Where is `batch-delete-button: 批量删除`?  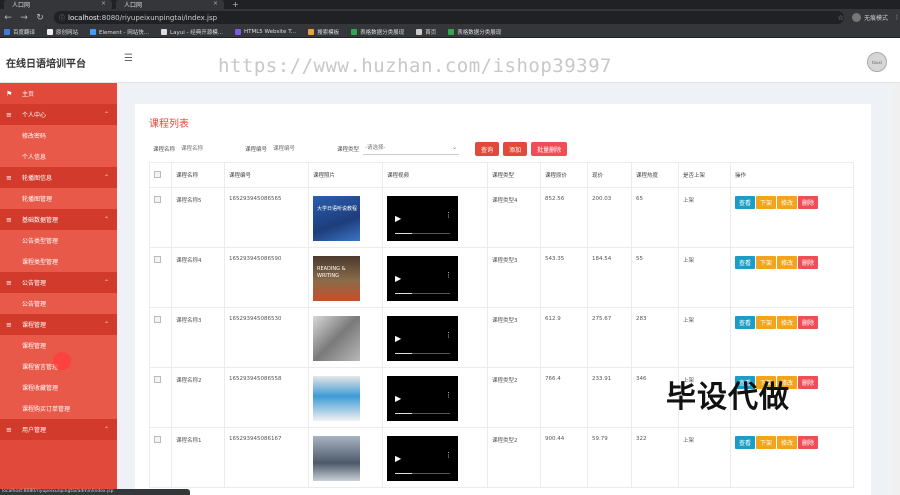
batch-delete-button: 批量删除 is located at coordinates (549, 149).